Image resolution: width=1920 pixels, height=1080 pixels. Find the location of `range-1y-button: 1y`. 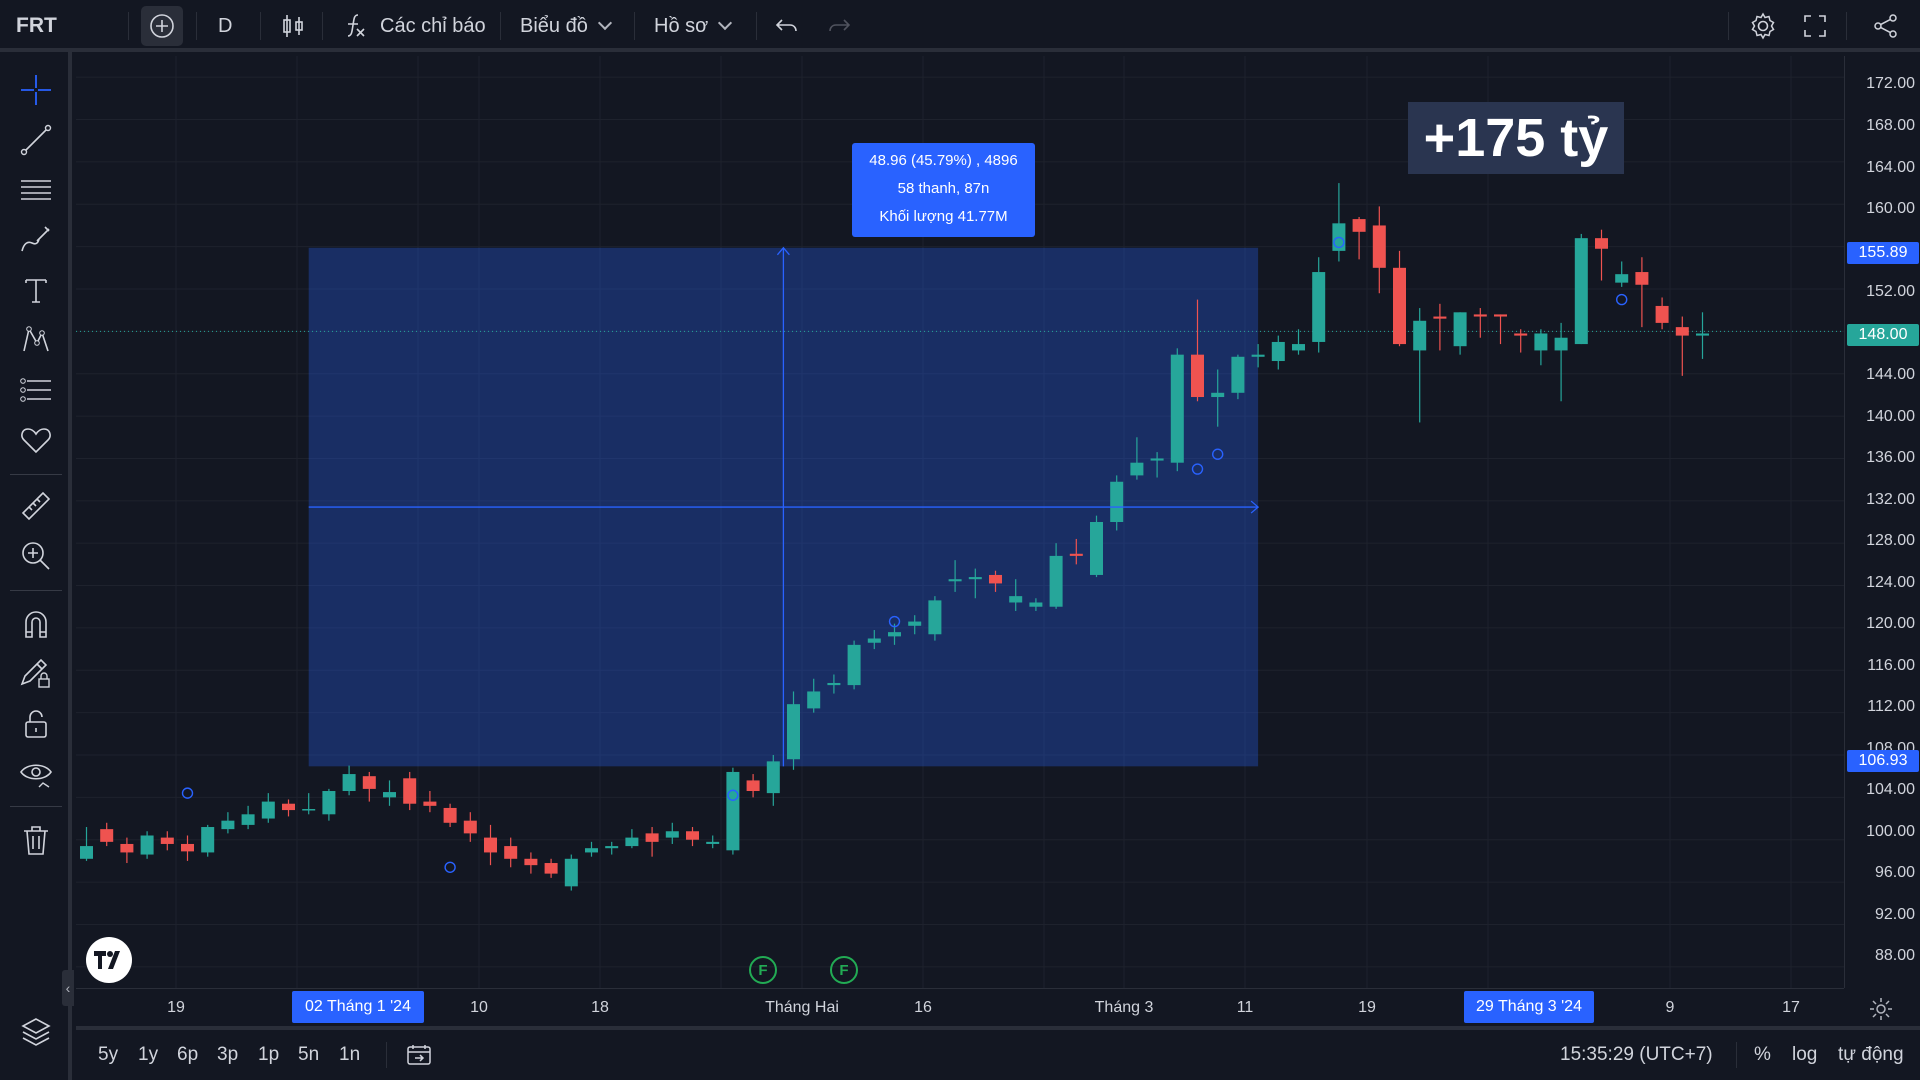

range-1y-button: 1y is located at coordinates (148, 1055).